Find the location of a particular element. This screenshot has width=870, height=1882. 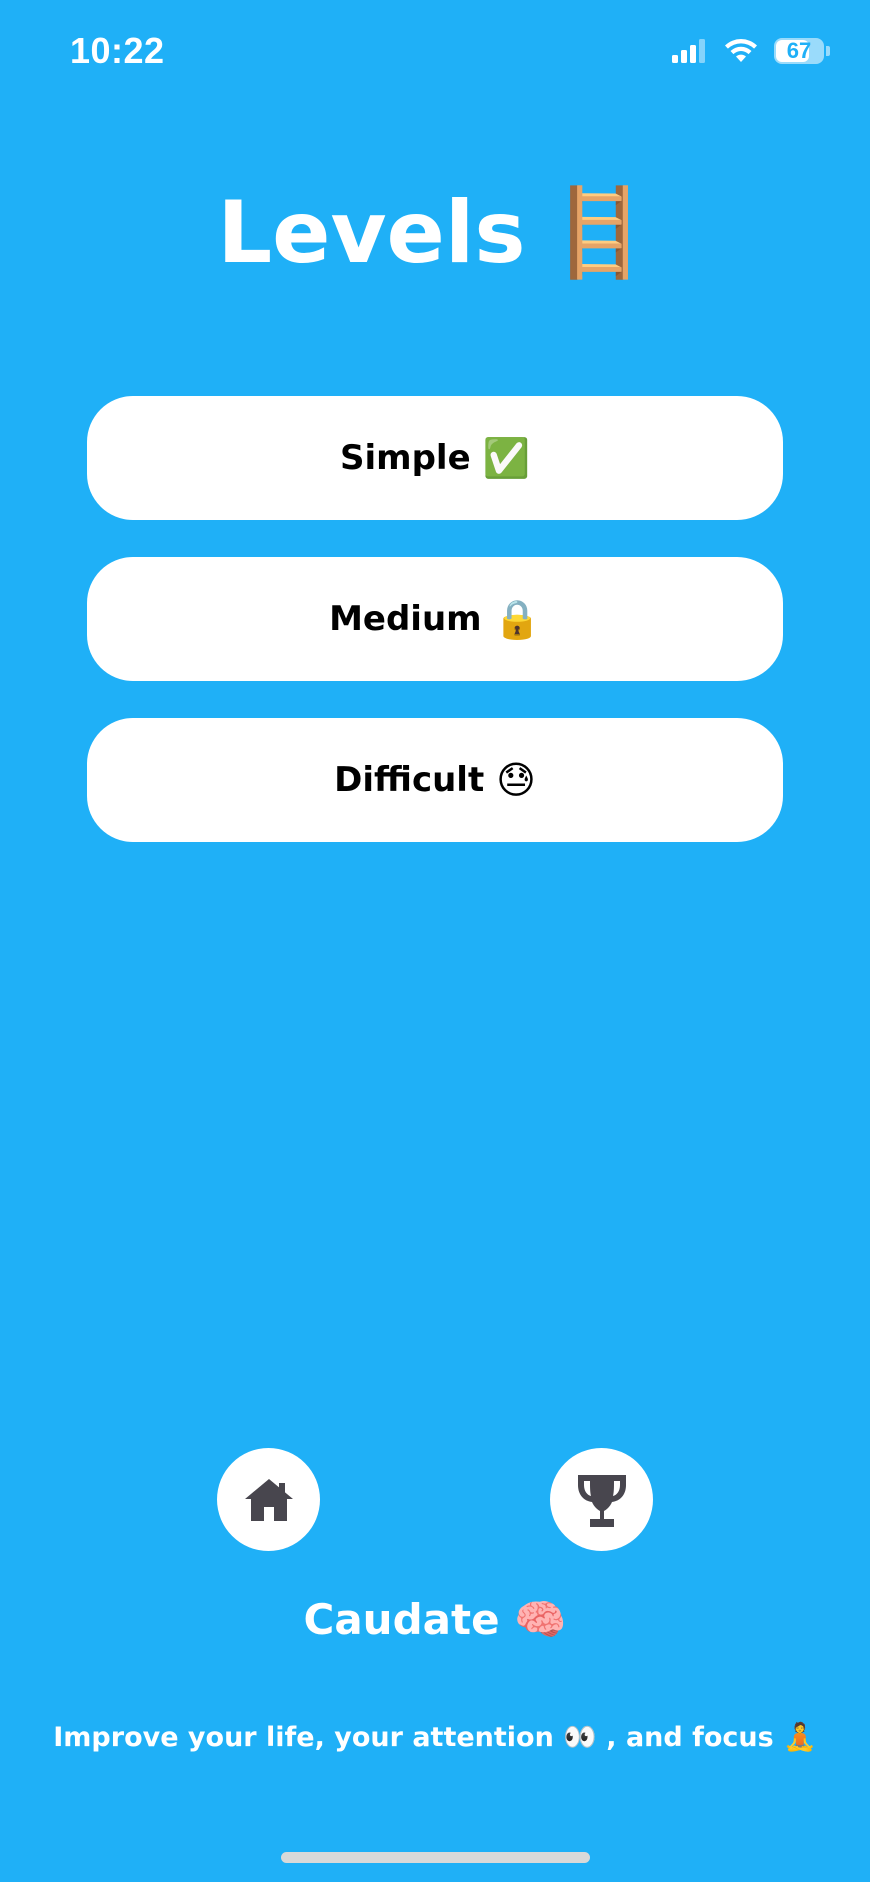

cellular-signal-icon is located at coordinates (688, 51).